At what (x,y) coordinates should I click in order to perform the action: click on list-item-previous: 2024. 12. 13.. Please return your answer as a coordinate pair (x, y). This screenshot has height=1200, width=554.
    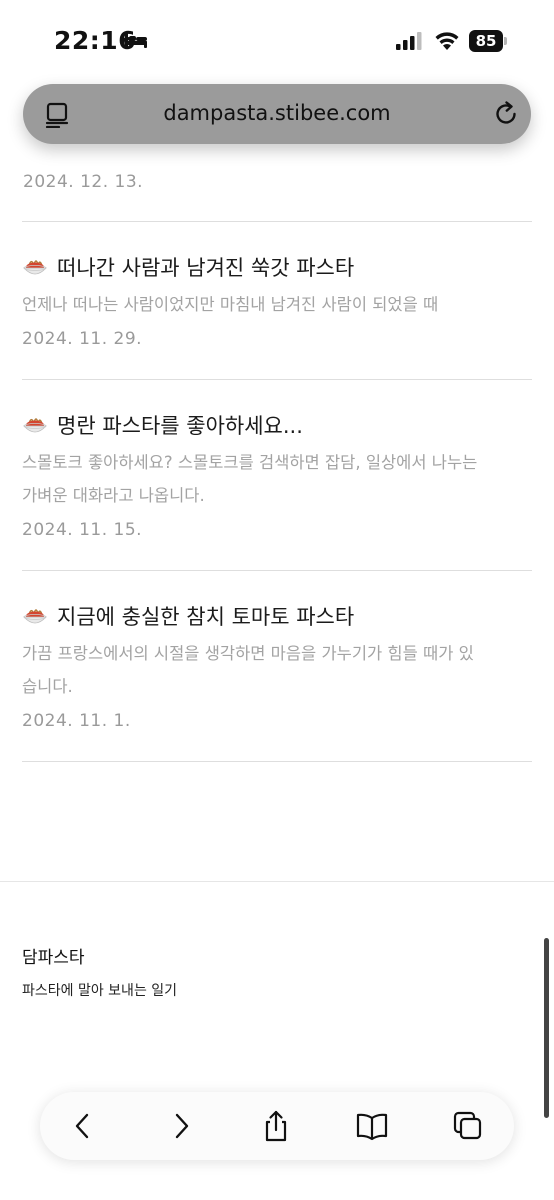
    Looking at the image, I should click on (277, 191).